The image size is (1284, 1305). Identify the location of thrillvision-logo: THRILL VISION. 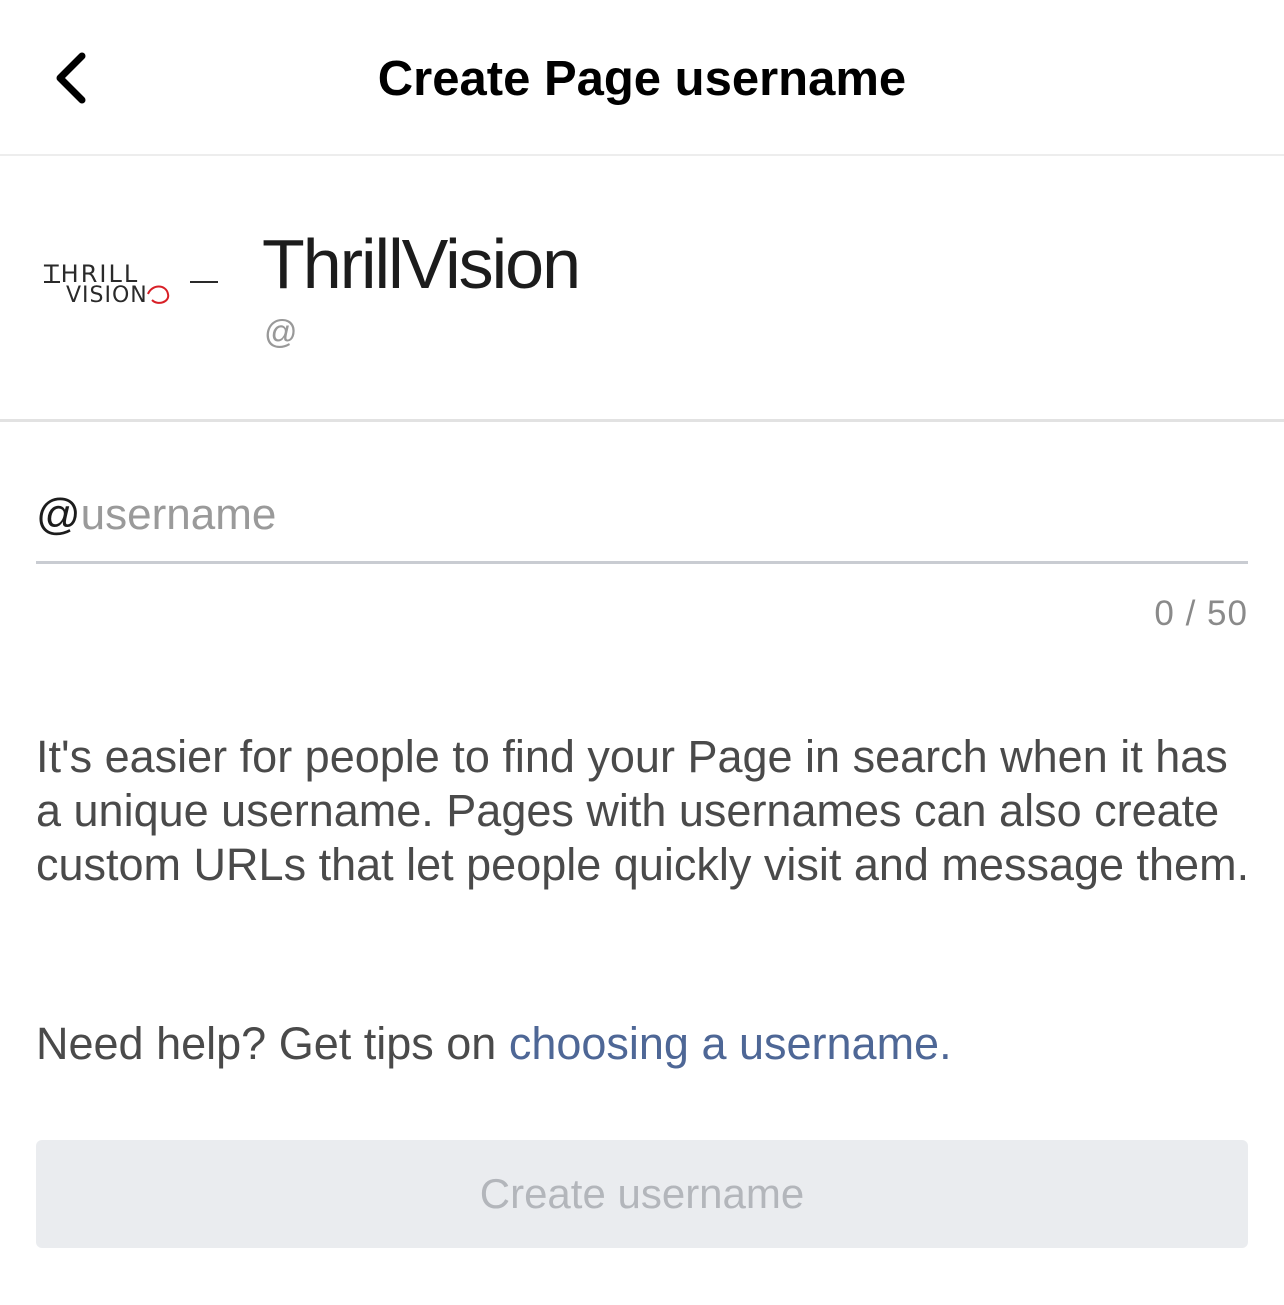
(130, 284).